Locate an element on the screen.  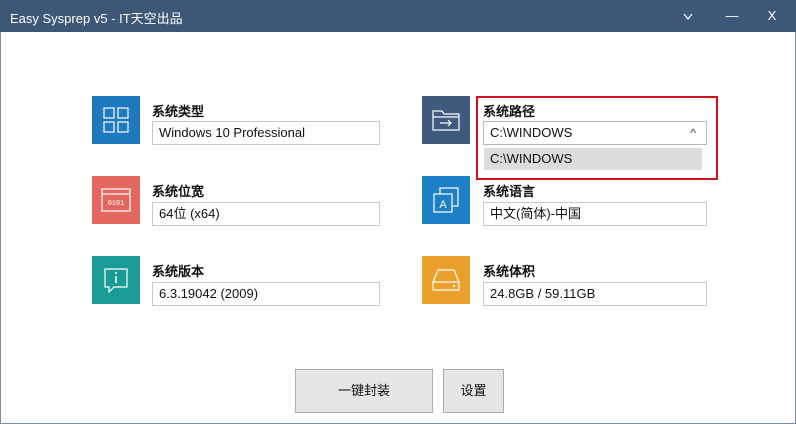
system-bits-field: 64位 (x64) is located at coordinates (266, 214).